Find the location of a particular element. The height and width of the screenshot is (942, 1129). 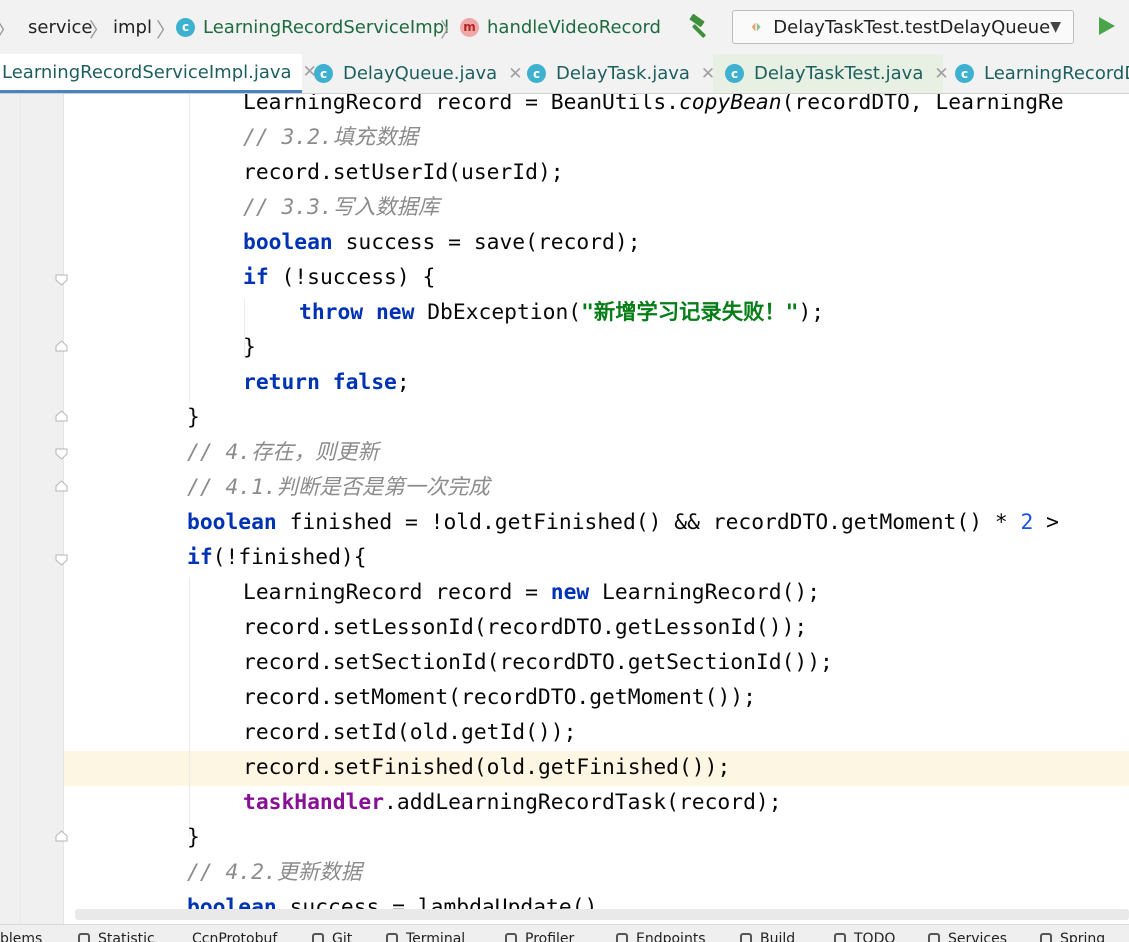

test-config-icon is located at coordinates (756, 27).